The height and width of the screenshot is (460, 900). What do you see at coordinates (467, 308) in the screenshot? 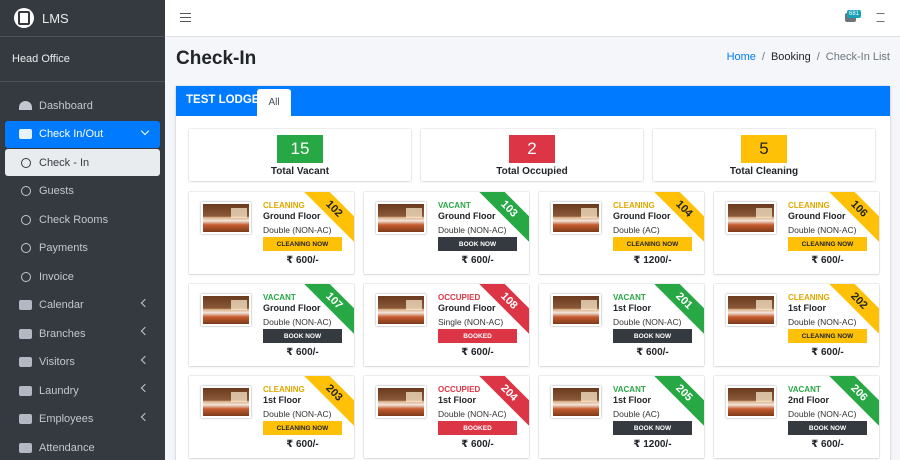
I see `room-floor: Ground Floor` at bounding box center [467, 308].